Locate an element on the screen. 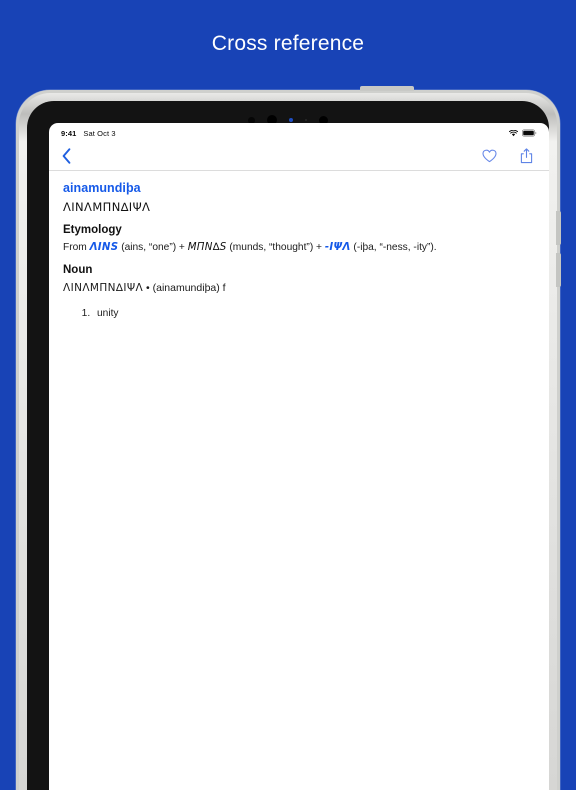 This screenshot has height=790, width=576. etymology-prefix: From is located at coordinates (76, 247).